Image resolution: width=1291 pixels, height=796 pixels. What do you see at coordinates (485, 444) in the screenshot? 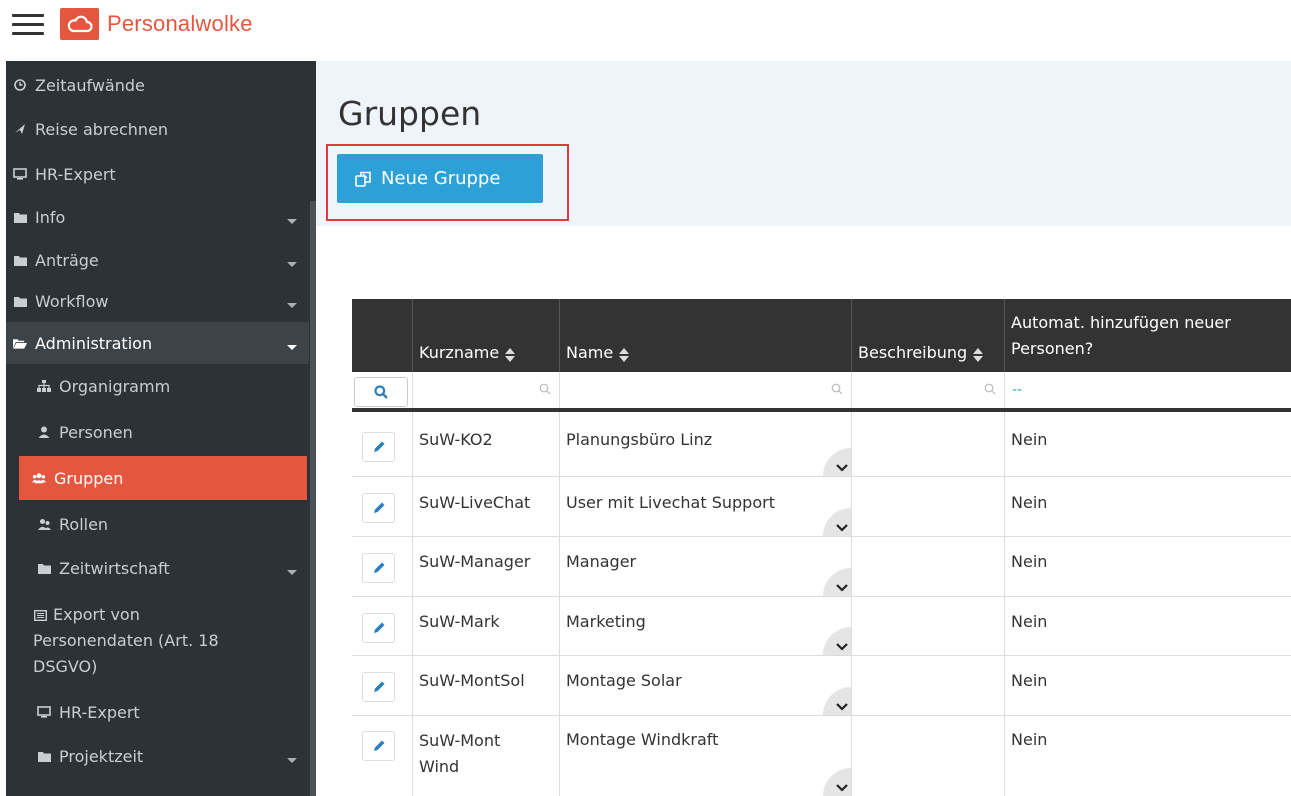
I see `cell-kurzname: SuW-KO2` at bounding box center [485, 444].